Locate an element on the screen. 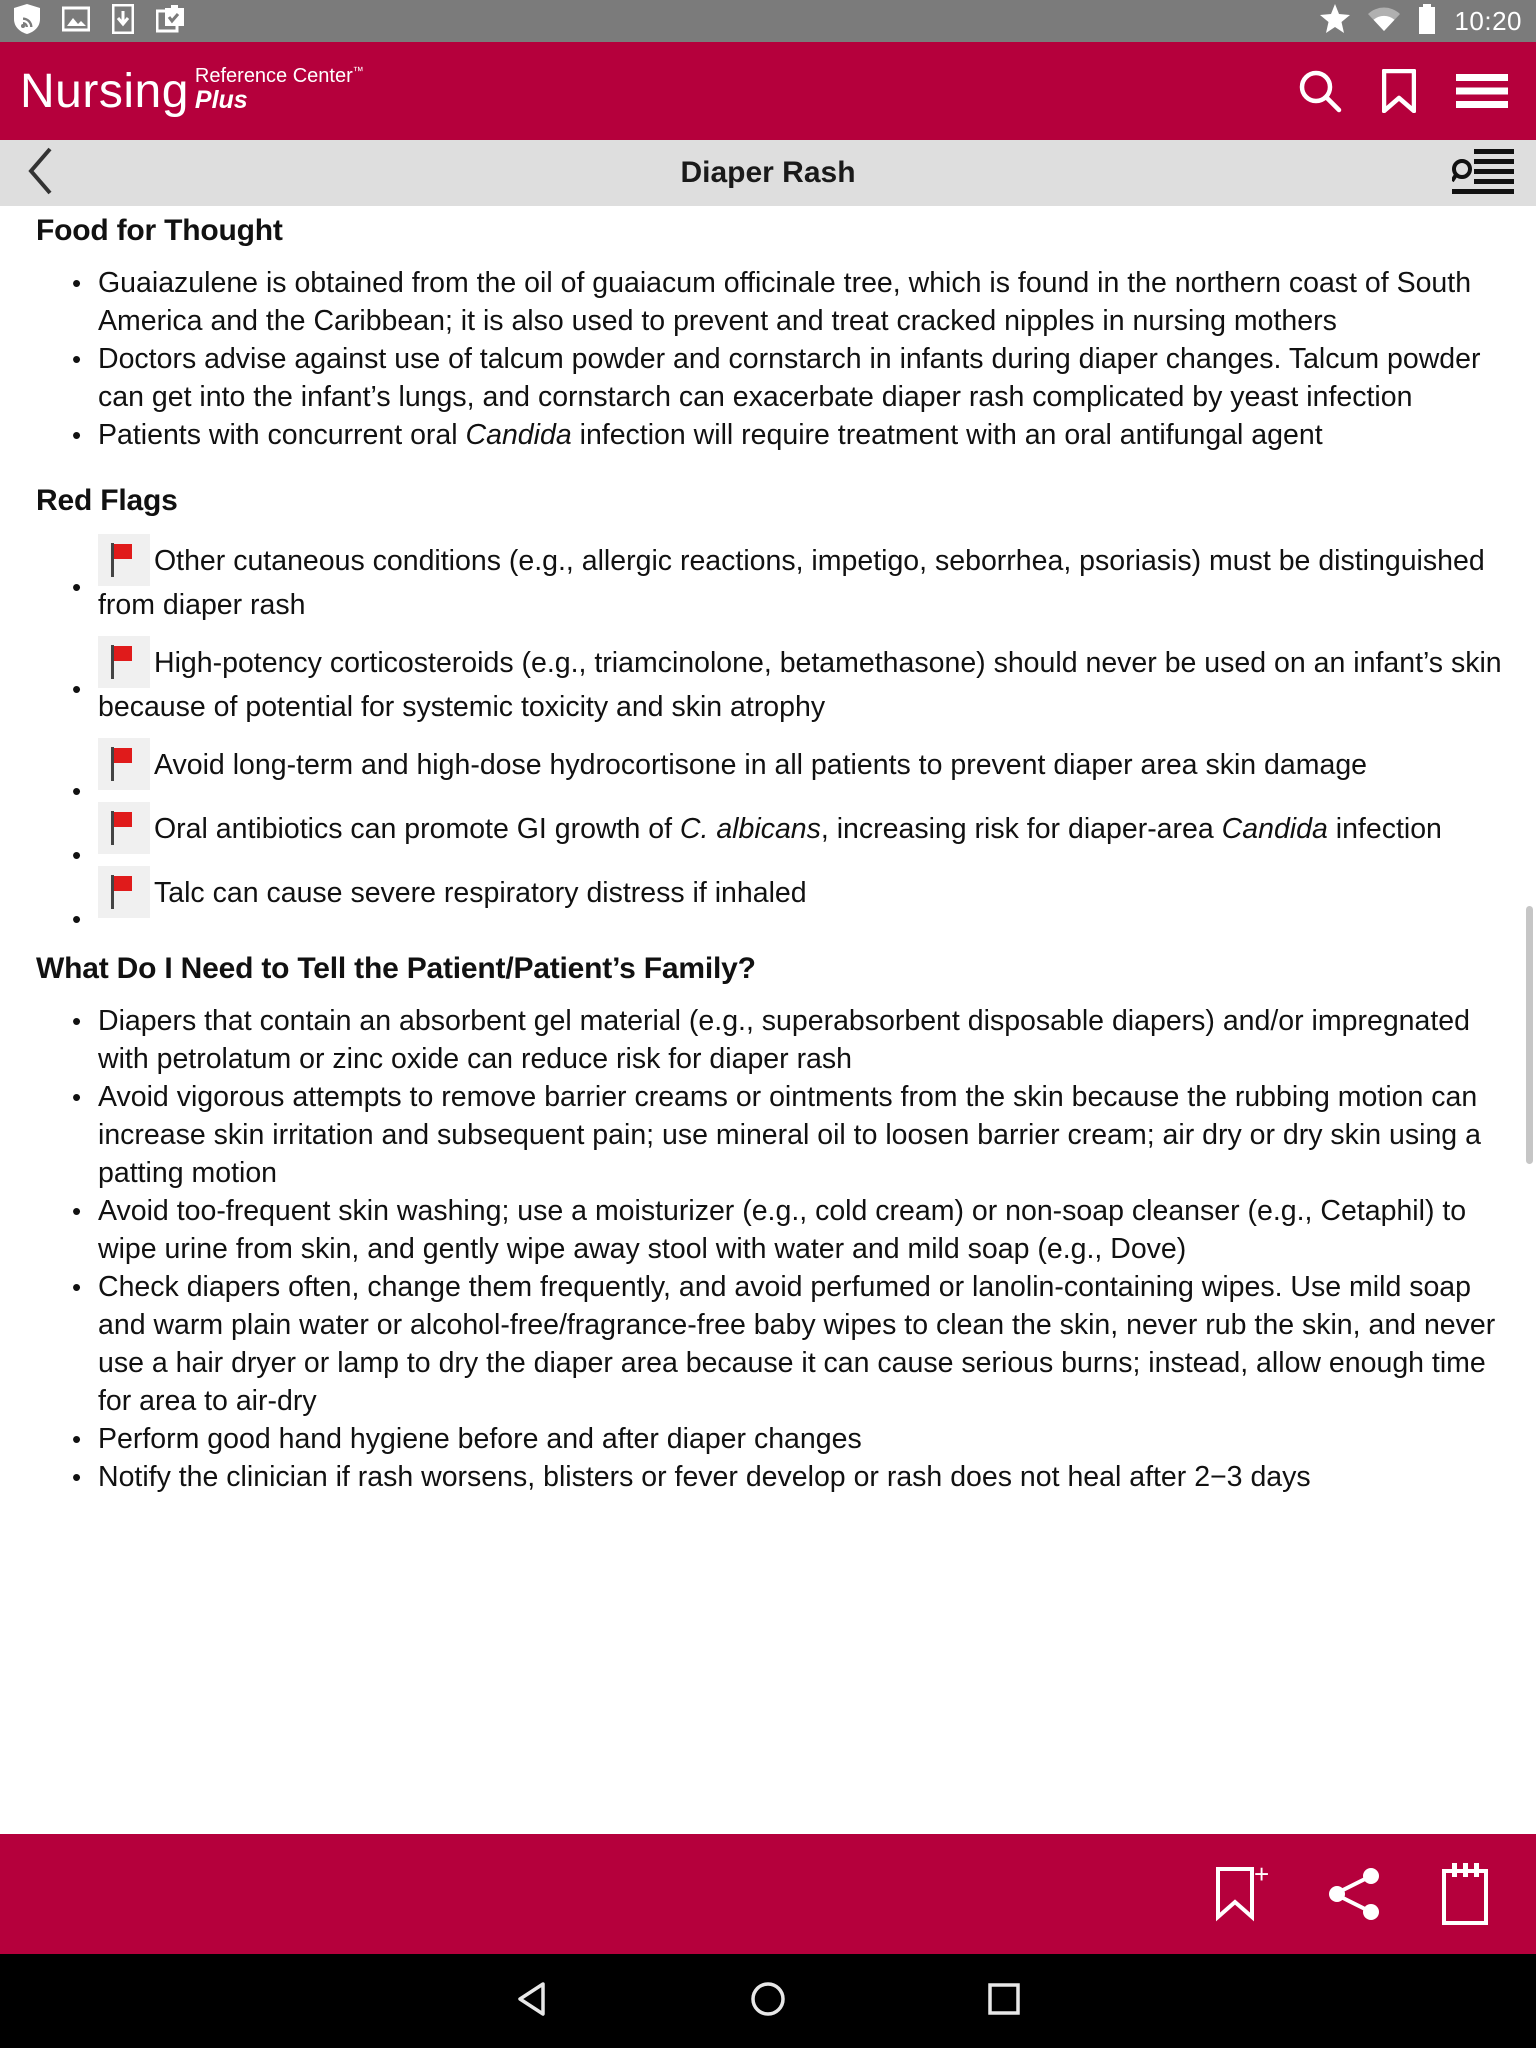 The image size is (1536, 2048). article-toolbar: Diaper Rash is located at coordinates (768, 173).